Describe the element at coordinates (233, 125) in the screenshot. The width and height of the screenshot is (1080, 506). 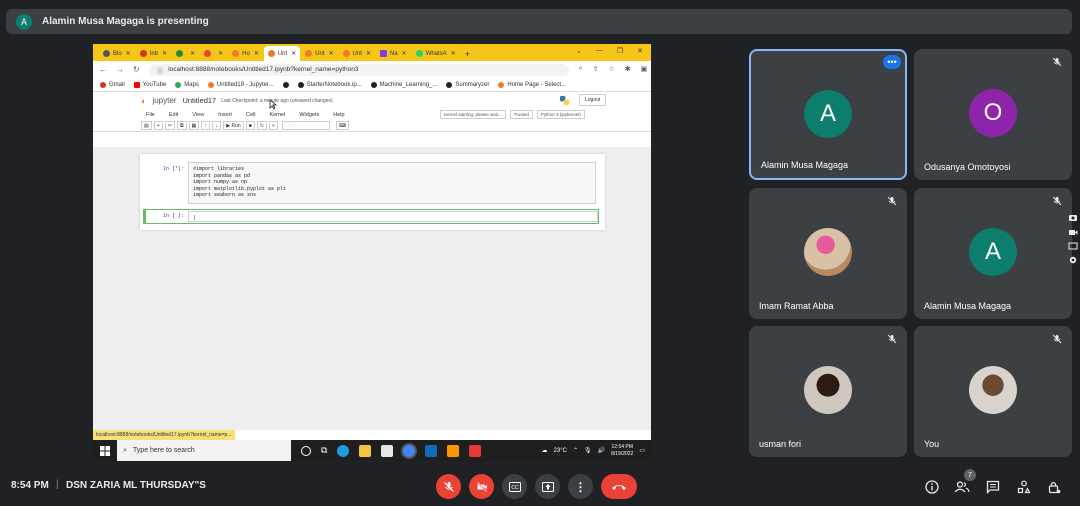
I see `run-button: ▶ Run` at that location.